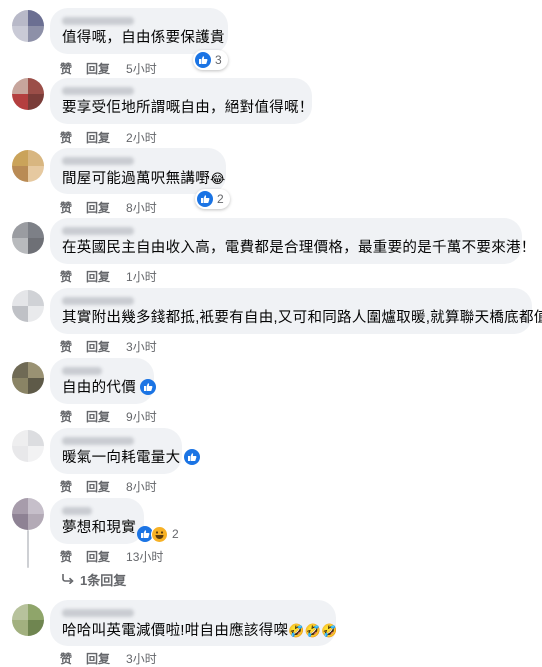 The image size is (542, 667). I want to click on comment-actions: 赞 回复 1小时, so click(108, 276).